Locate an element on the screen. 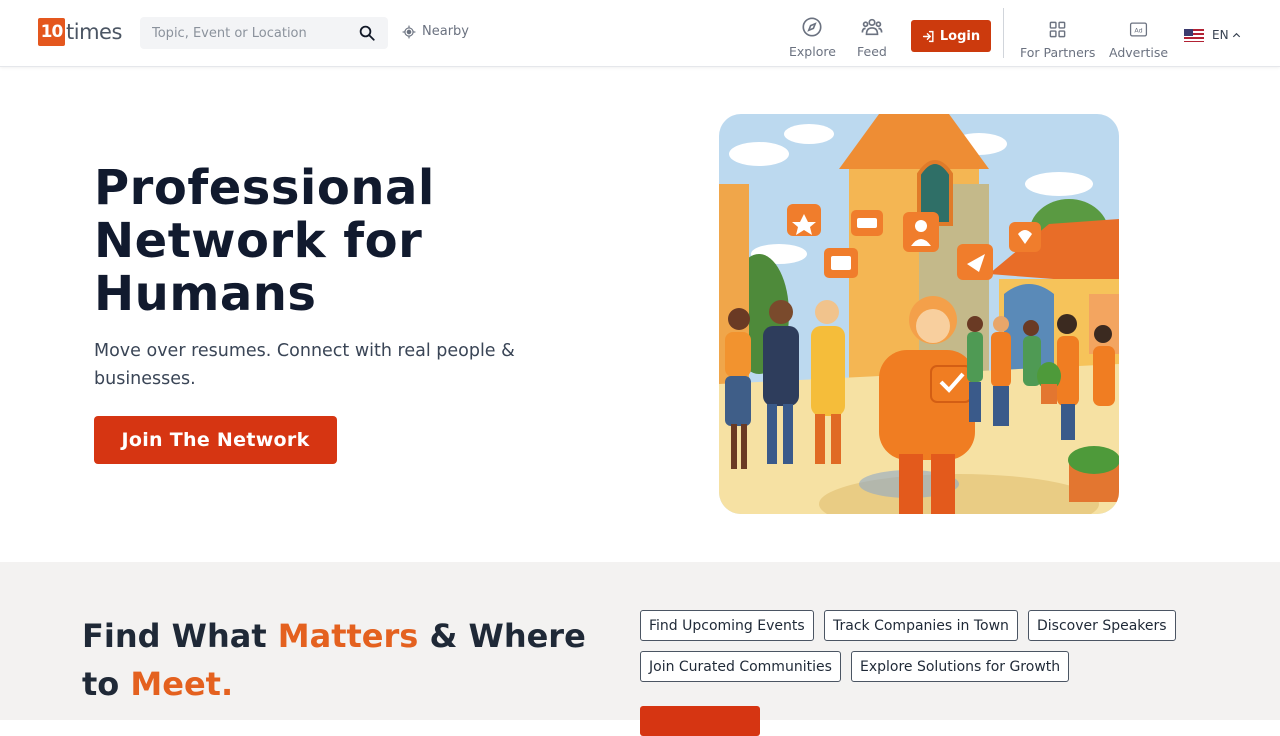 This screenshot has width=1280, height=736. hero-title-line: Professional is located at coordinates (264, 188).